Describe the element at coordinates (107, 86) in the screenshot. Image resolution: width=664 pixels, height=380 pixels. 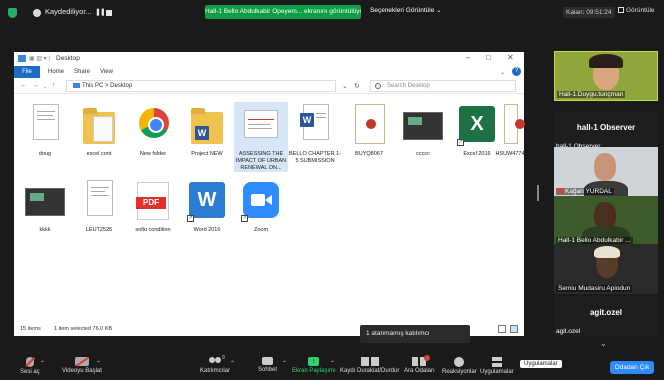
I see `breadcrumb: This PC > Desktop` at that location.